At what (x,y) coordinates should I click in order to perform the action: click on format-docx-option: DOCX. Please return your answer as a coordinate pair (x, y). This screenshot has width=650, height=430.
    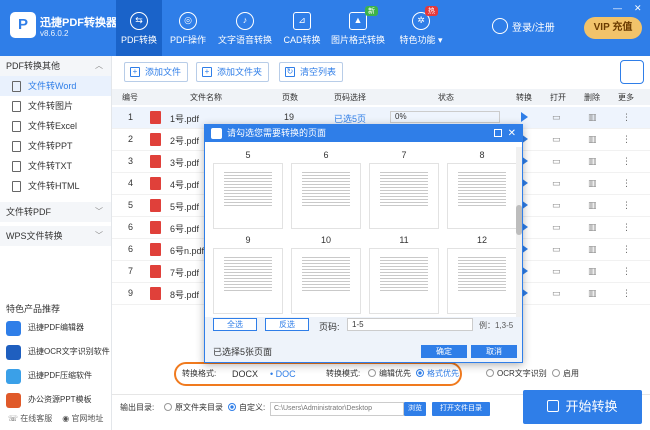
    Looking at the image, I should click on (245, 374).